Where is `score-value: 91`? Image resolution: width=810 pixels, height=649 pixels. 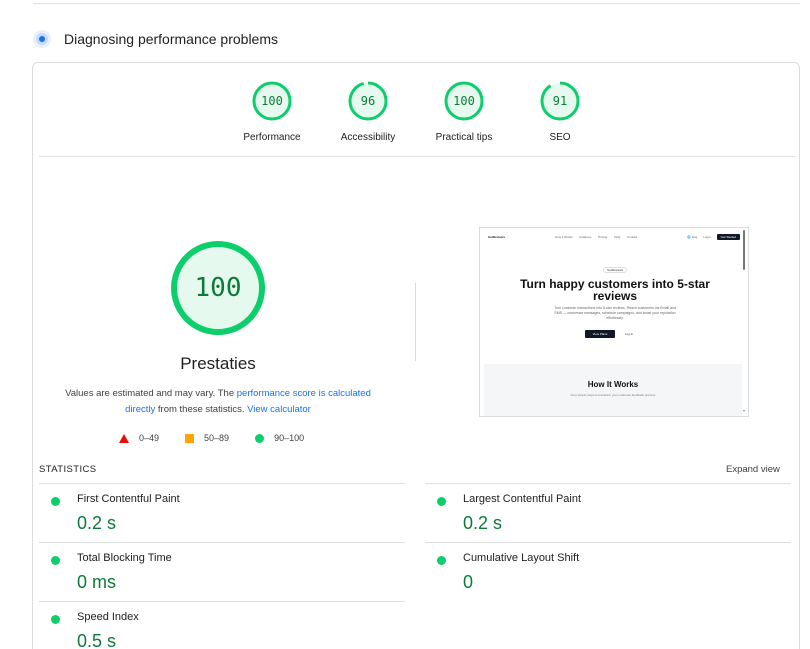
score-value: 91 is located at coordinates (560, 101).